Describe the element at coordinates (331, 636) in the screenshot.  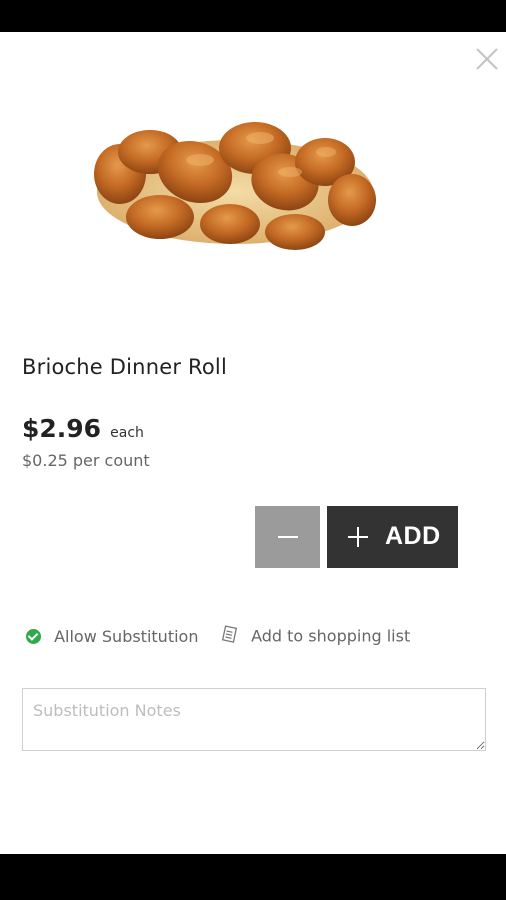
I see `add-to-shopping-list-label: Add to shopping list` at that location.